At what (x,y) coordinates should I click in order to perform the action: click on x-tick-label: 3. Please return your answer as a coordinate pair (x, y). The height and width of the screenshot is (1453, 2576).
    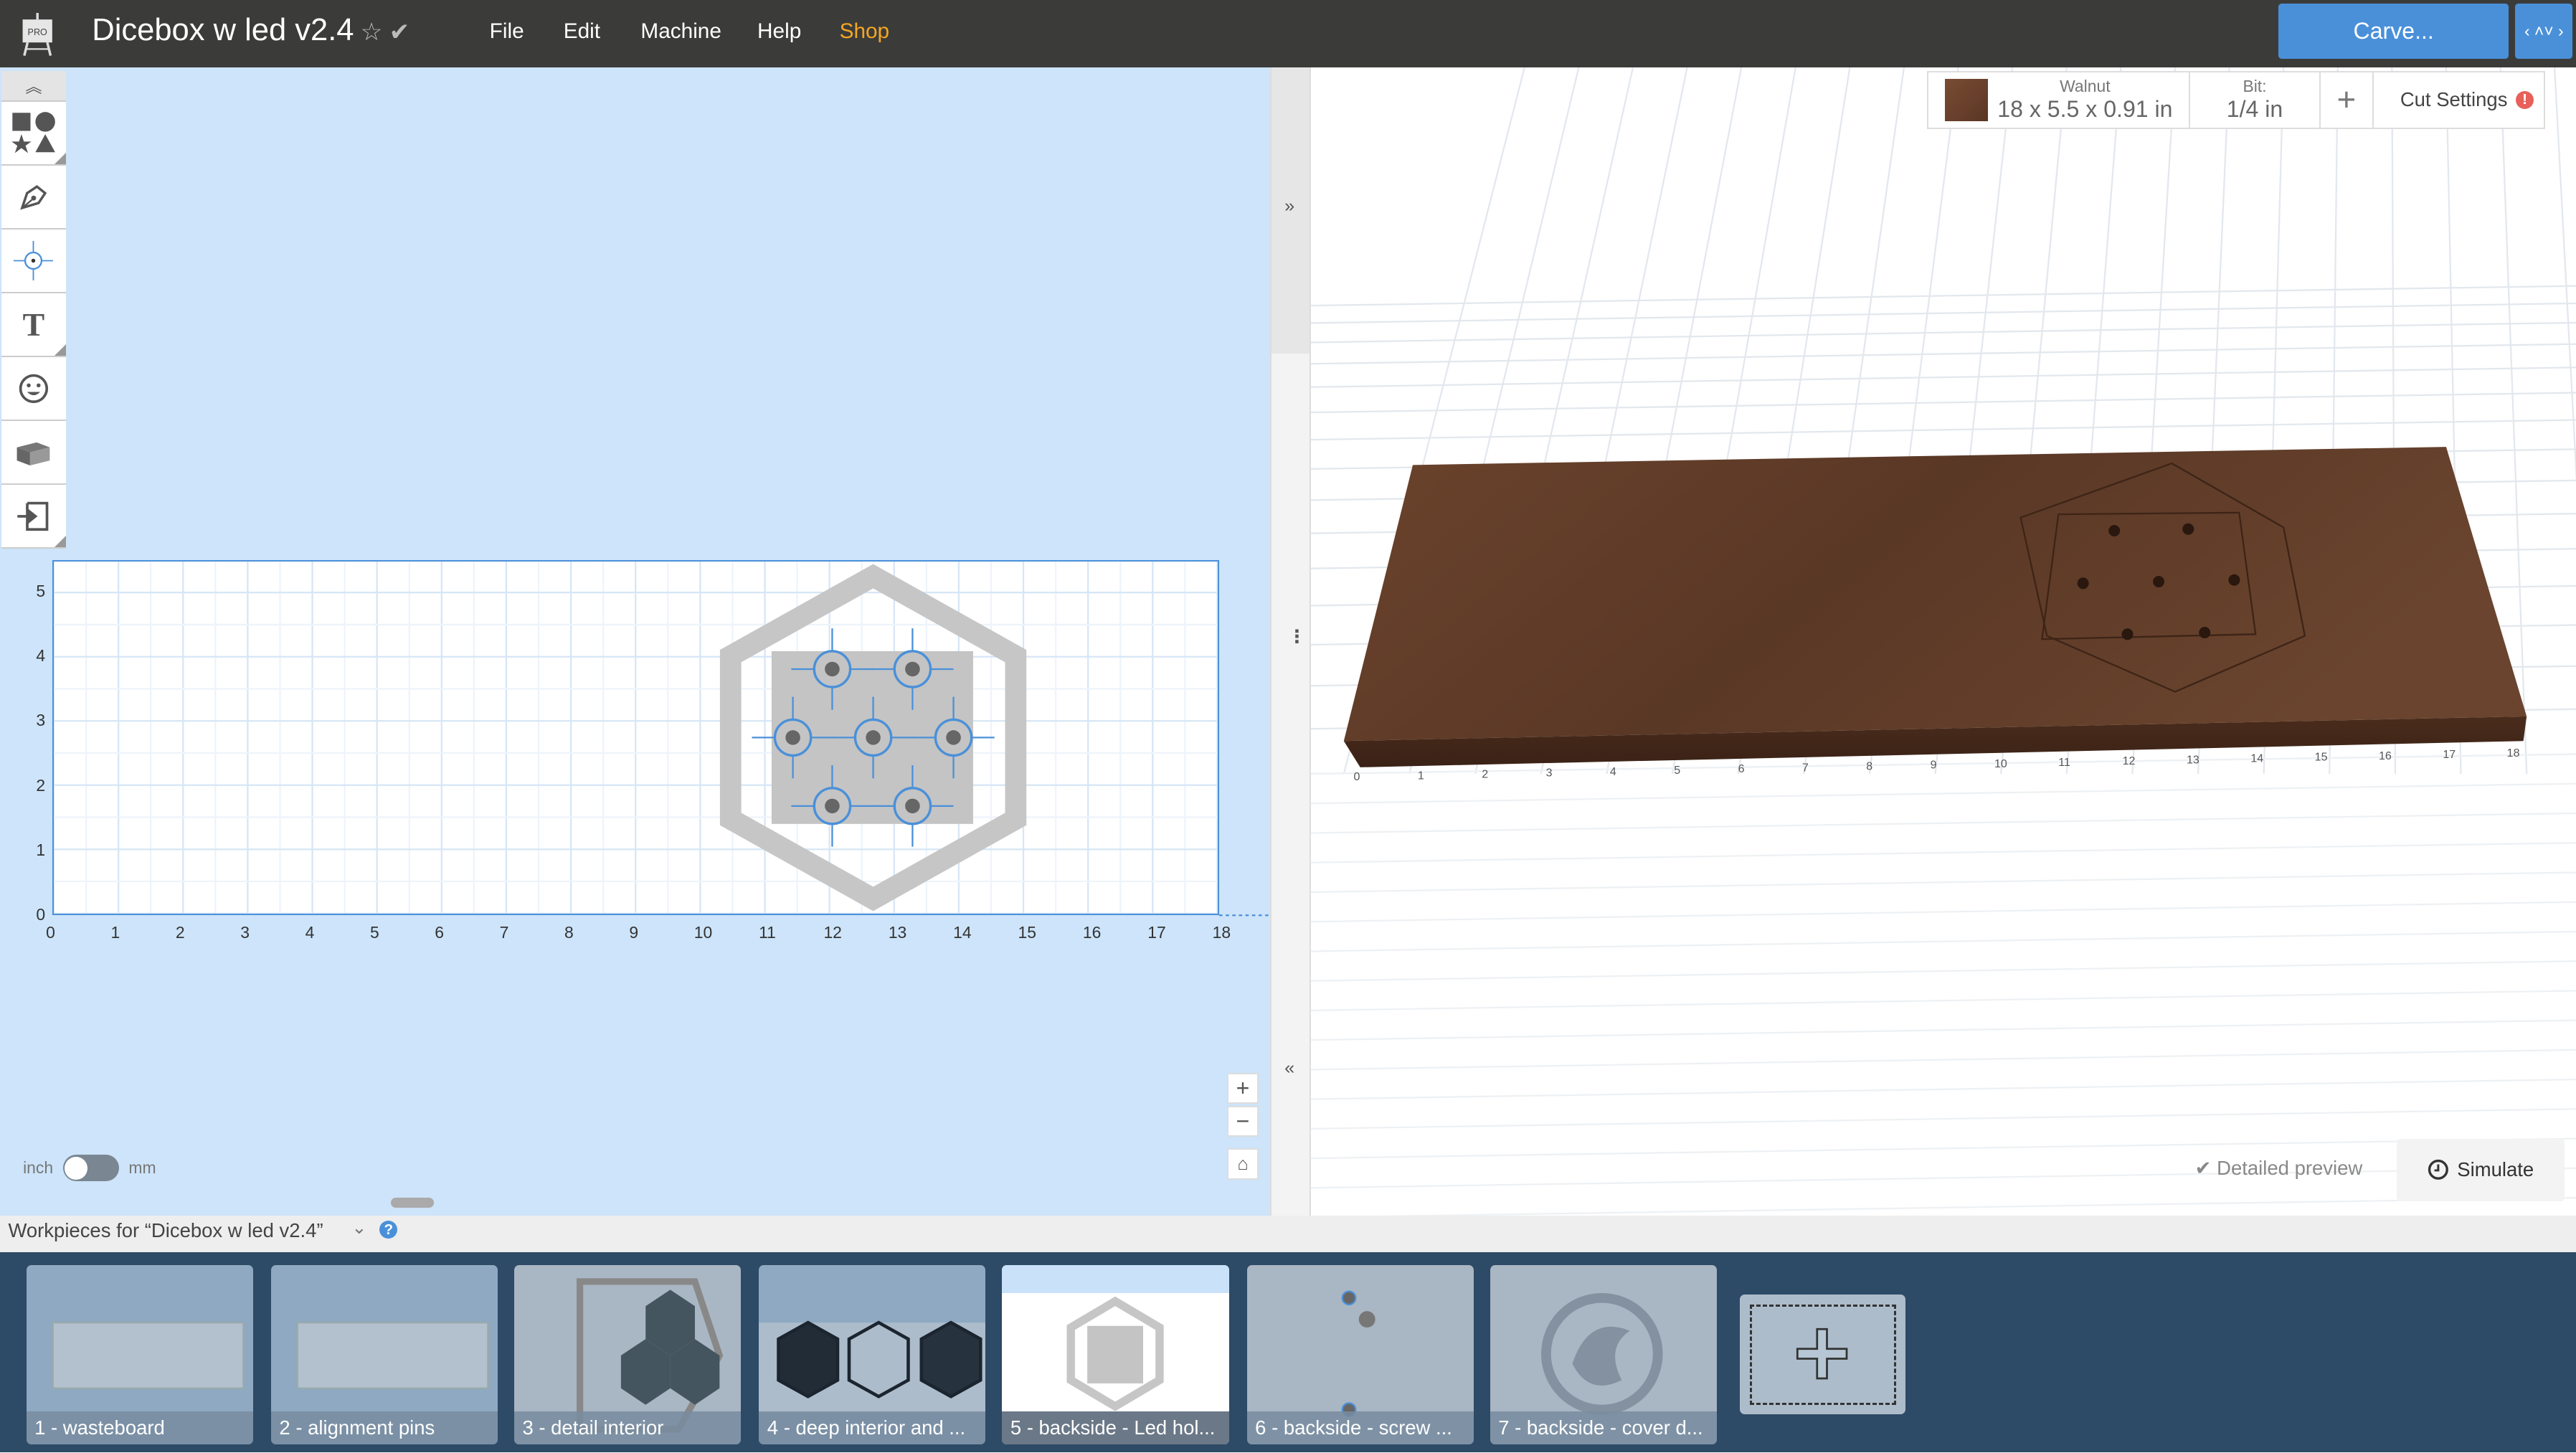
    Looking at the image, I should click on (245, 932).